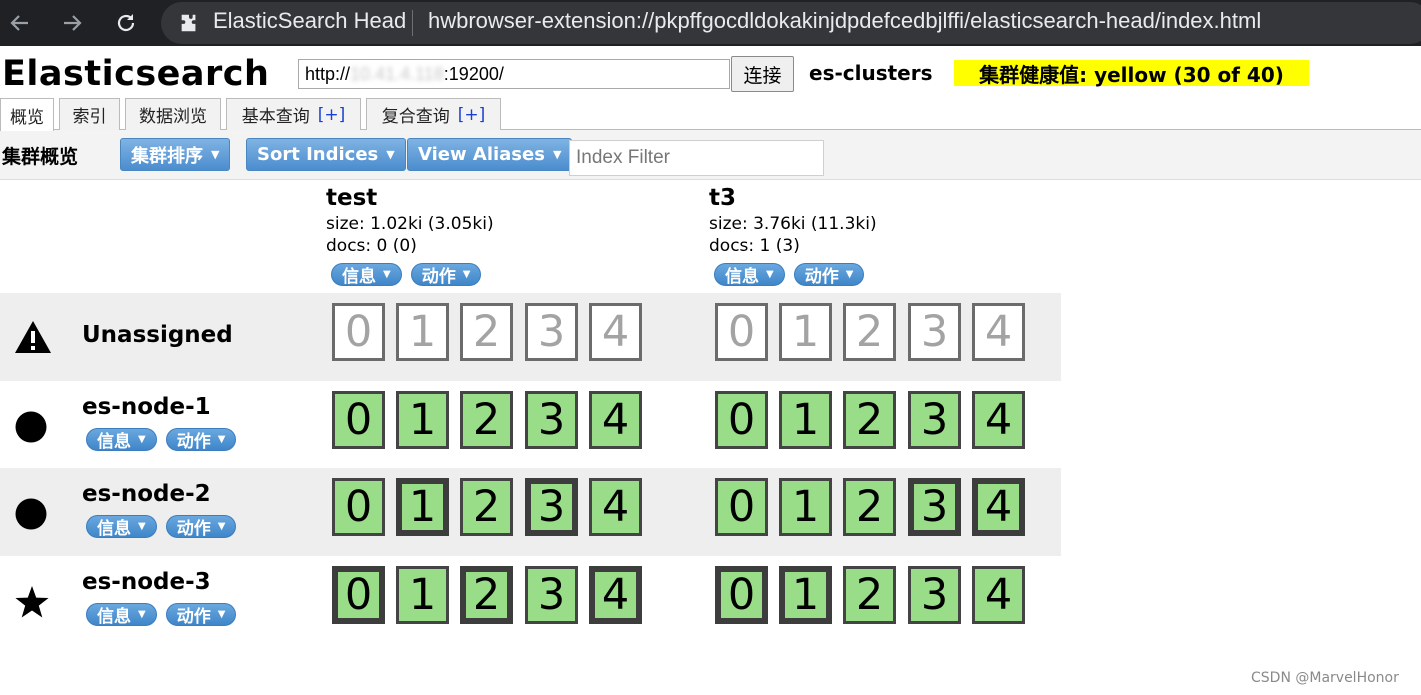 This screenshot has height=695, width=1421. Describe the element at coordinates (490, 154) in the screenshot. I see `view-aliases-button: View Aliases ▼` at that location.